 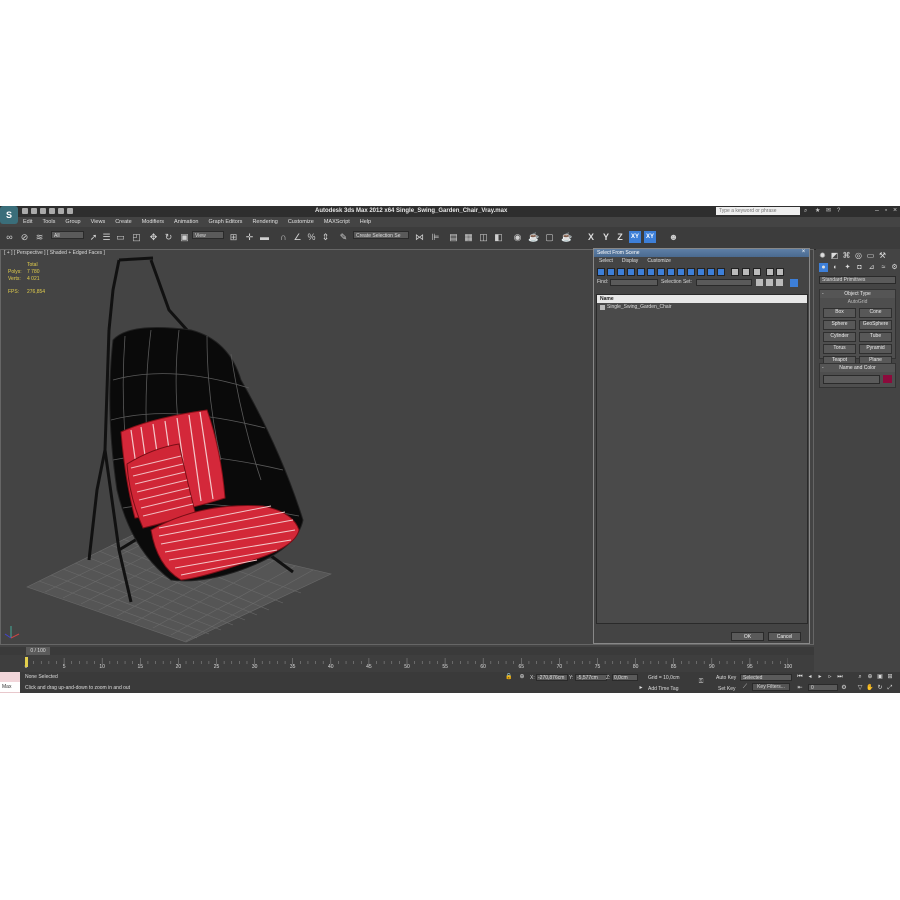 I want to click on display-space-warps-icon, so click(x=651, y=272).